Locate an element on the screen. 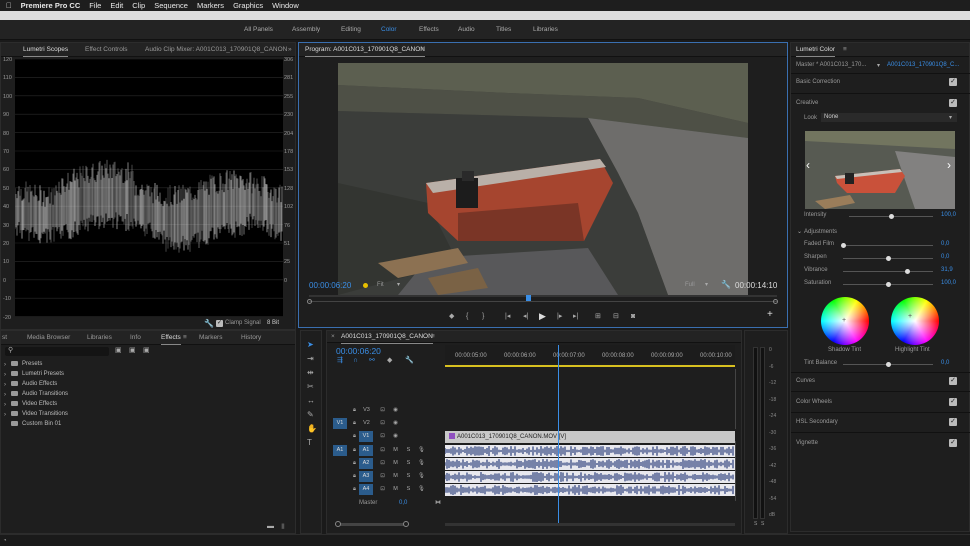  menu-markers: Markers is located at coordinates (210, 5).